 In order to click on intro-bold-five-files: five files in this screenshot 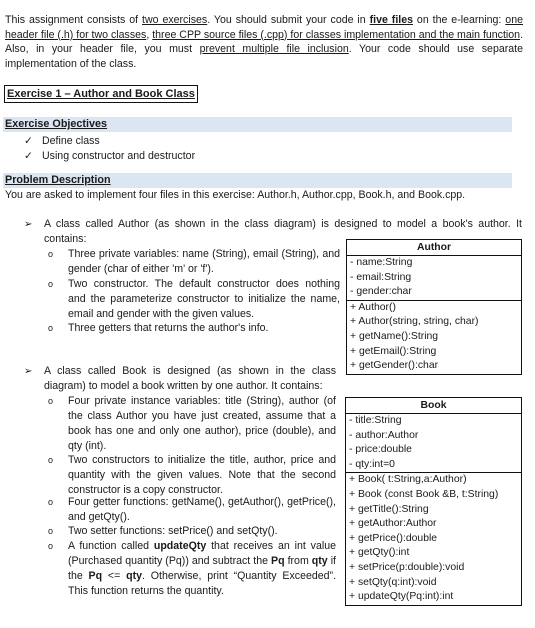, I will do `click(391, 20)`.